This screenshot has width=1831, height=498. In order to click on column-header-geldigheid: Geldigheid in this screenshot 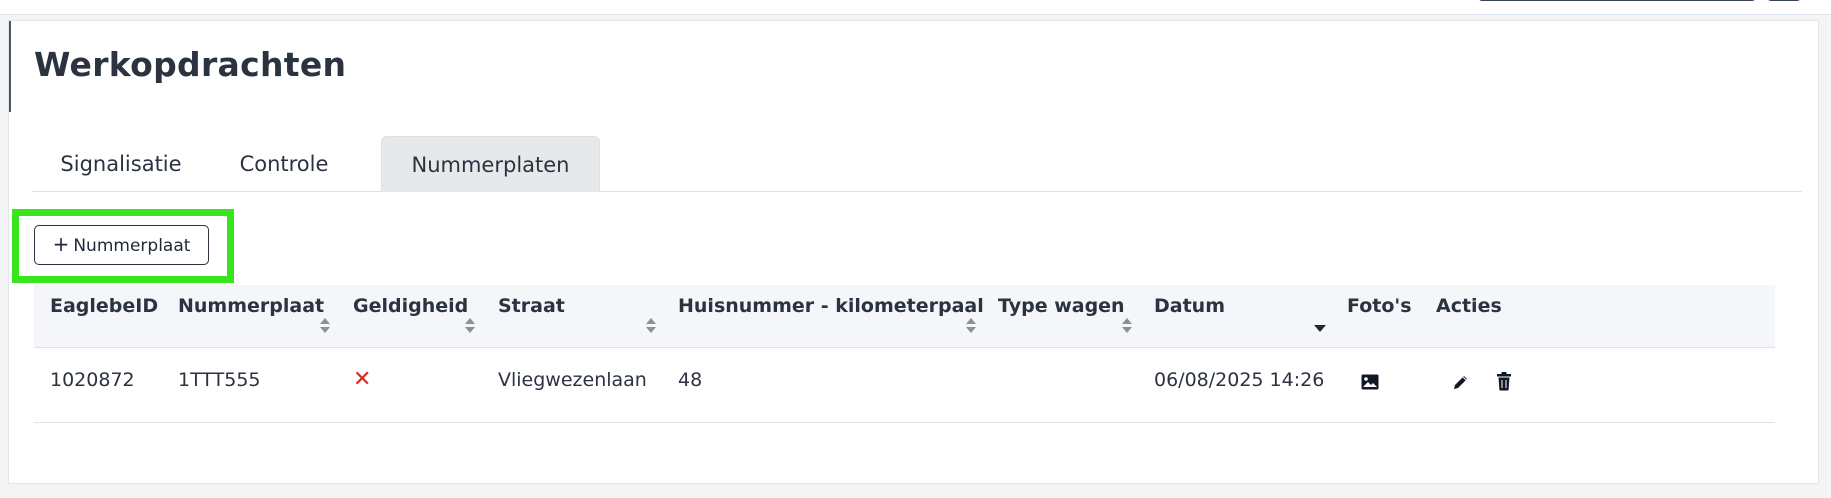, I will do `click(410, 316)`.